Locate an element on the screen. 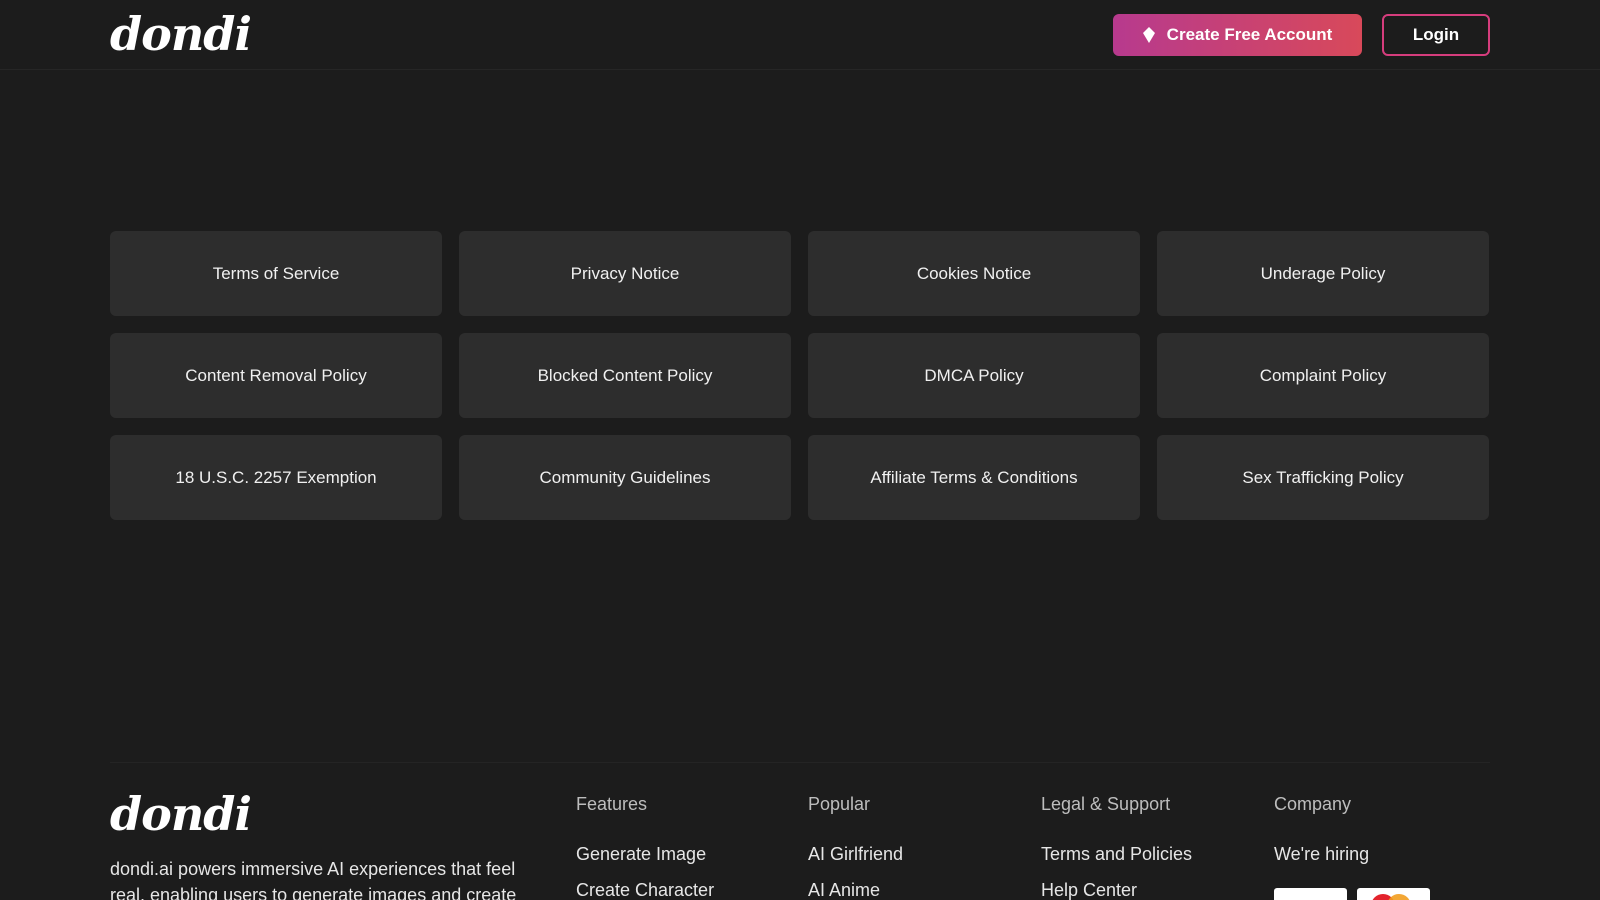  policy-card-affiliate-terms: Affiliate Terms & Conditions is located at coordinates (974, 477).